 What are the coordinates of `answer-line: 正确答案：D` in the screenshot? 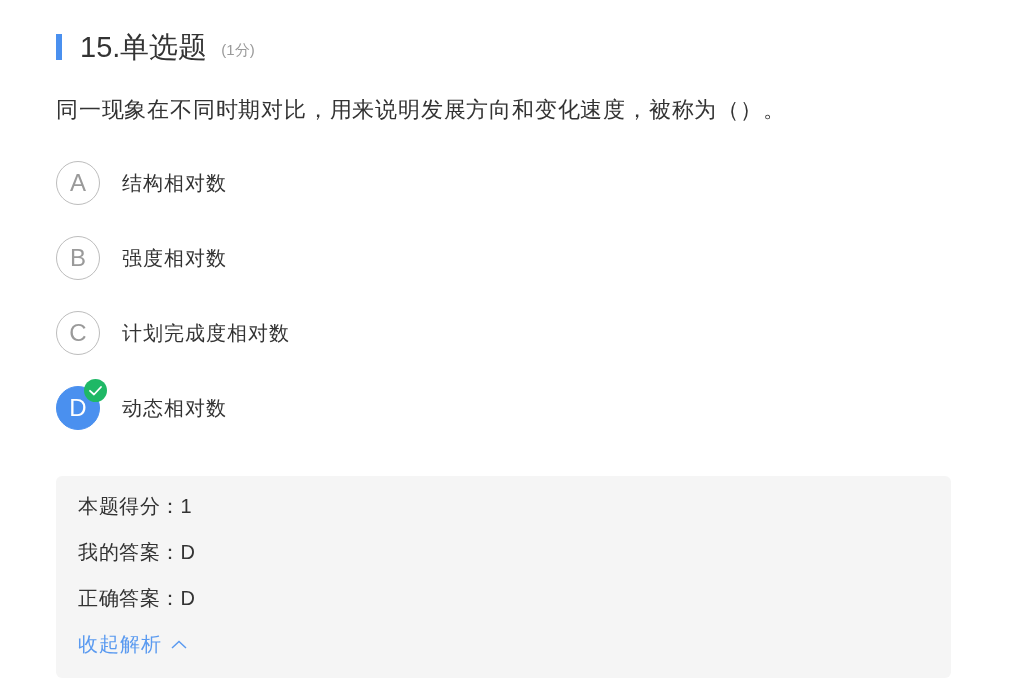 It's located at (137, 598).